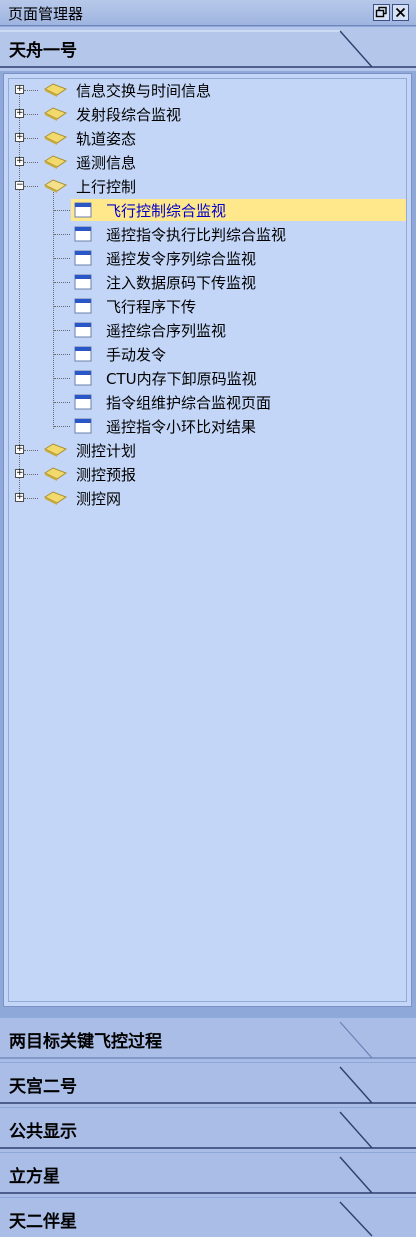 This screenshot has width=416, height=1237. What do you see at coordinates (208, 49) in the screenshot?
I see `section-header-active: 天舟一号` at bounding box center [208, 49].